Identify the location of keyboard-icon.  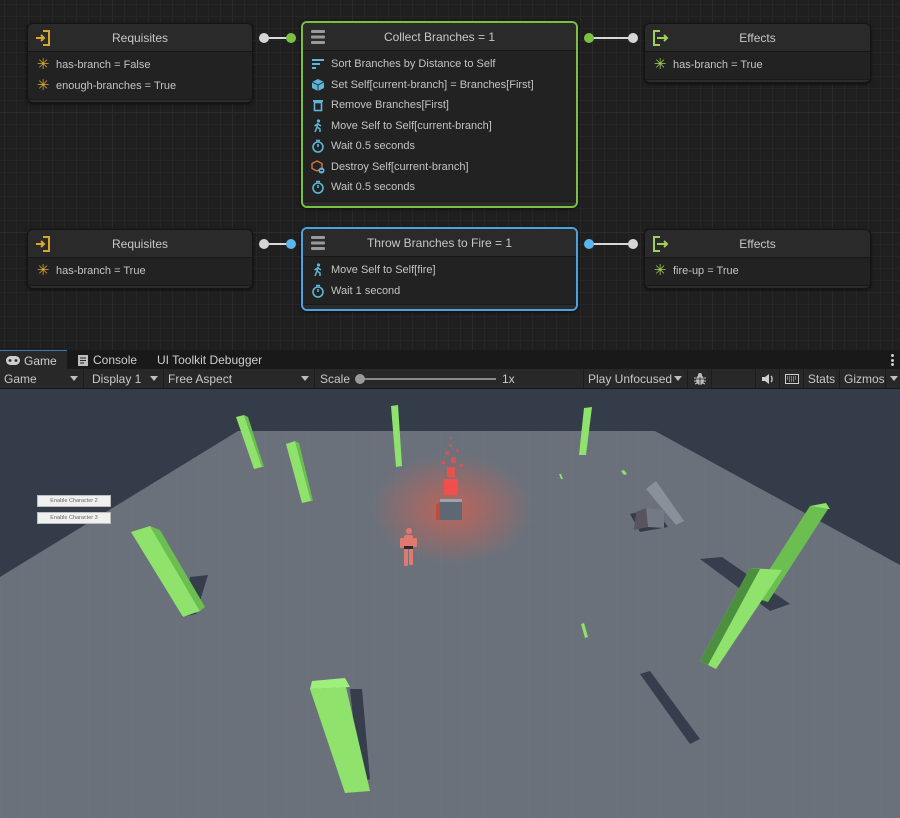
(791, 378).